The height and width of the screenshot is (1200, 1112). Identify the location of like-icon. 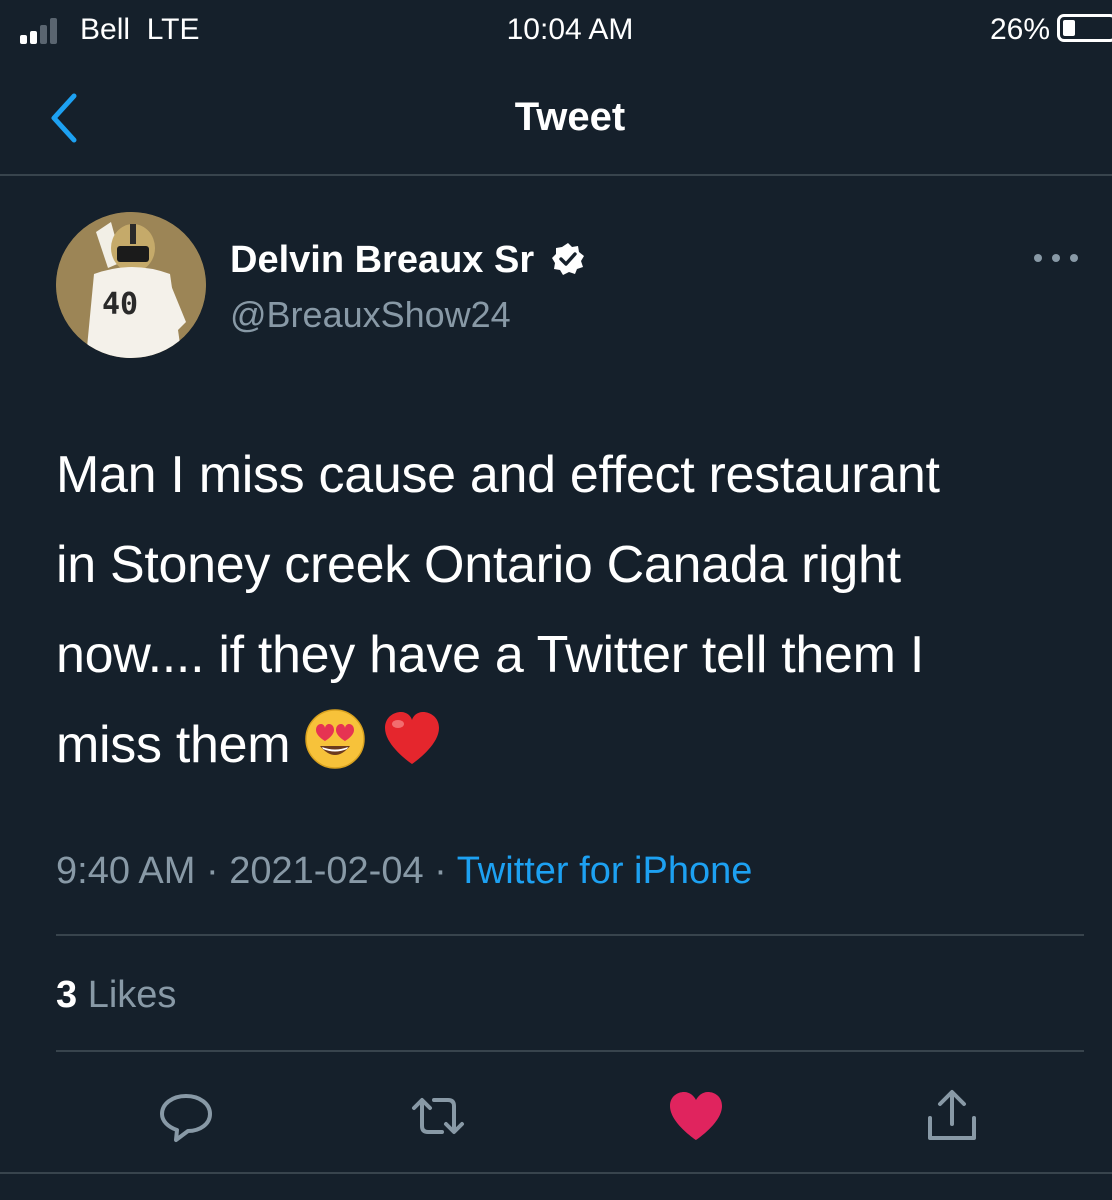
(696, 1116).